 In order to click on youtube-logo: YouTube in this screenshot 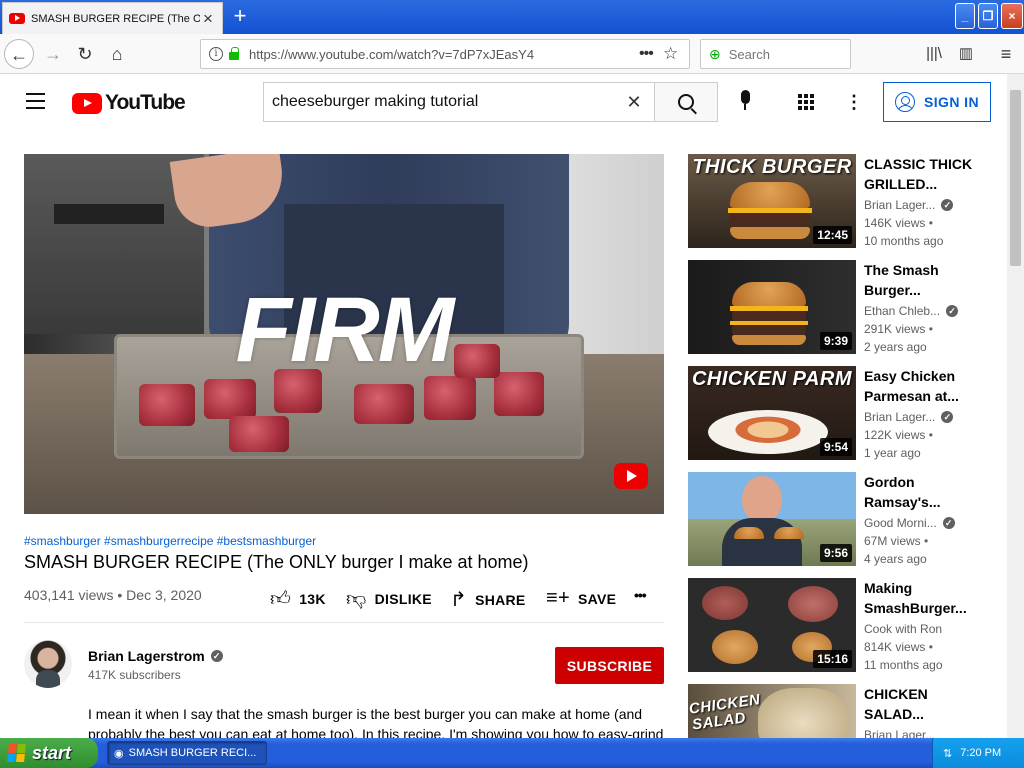, I will do `click(129, 103)`.